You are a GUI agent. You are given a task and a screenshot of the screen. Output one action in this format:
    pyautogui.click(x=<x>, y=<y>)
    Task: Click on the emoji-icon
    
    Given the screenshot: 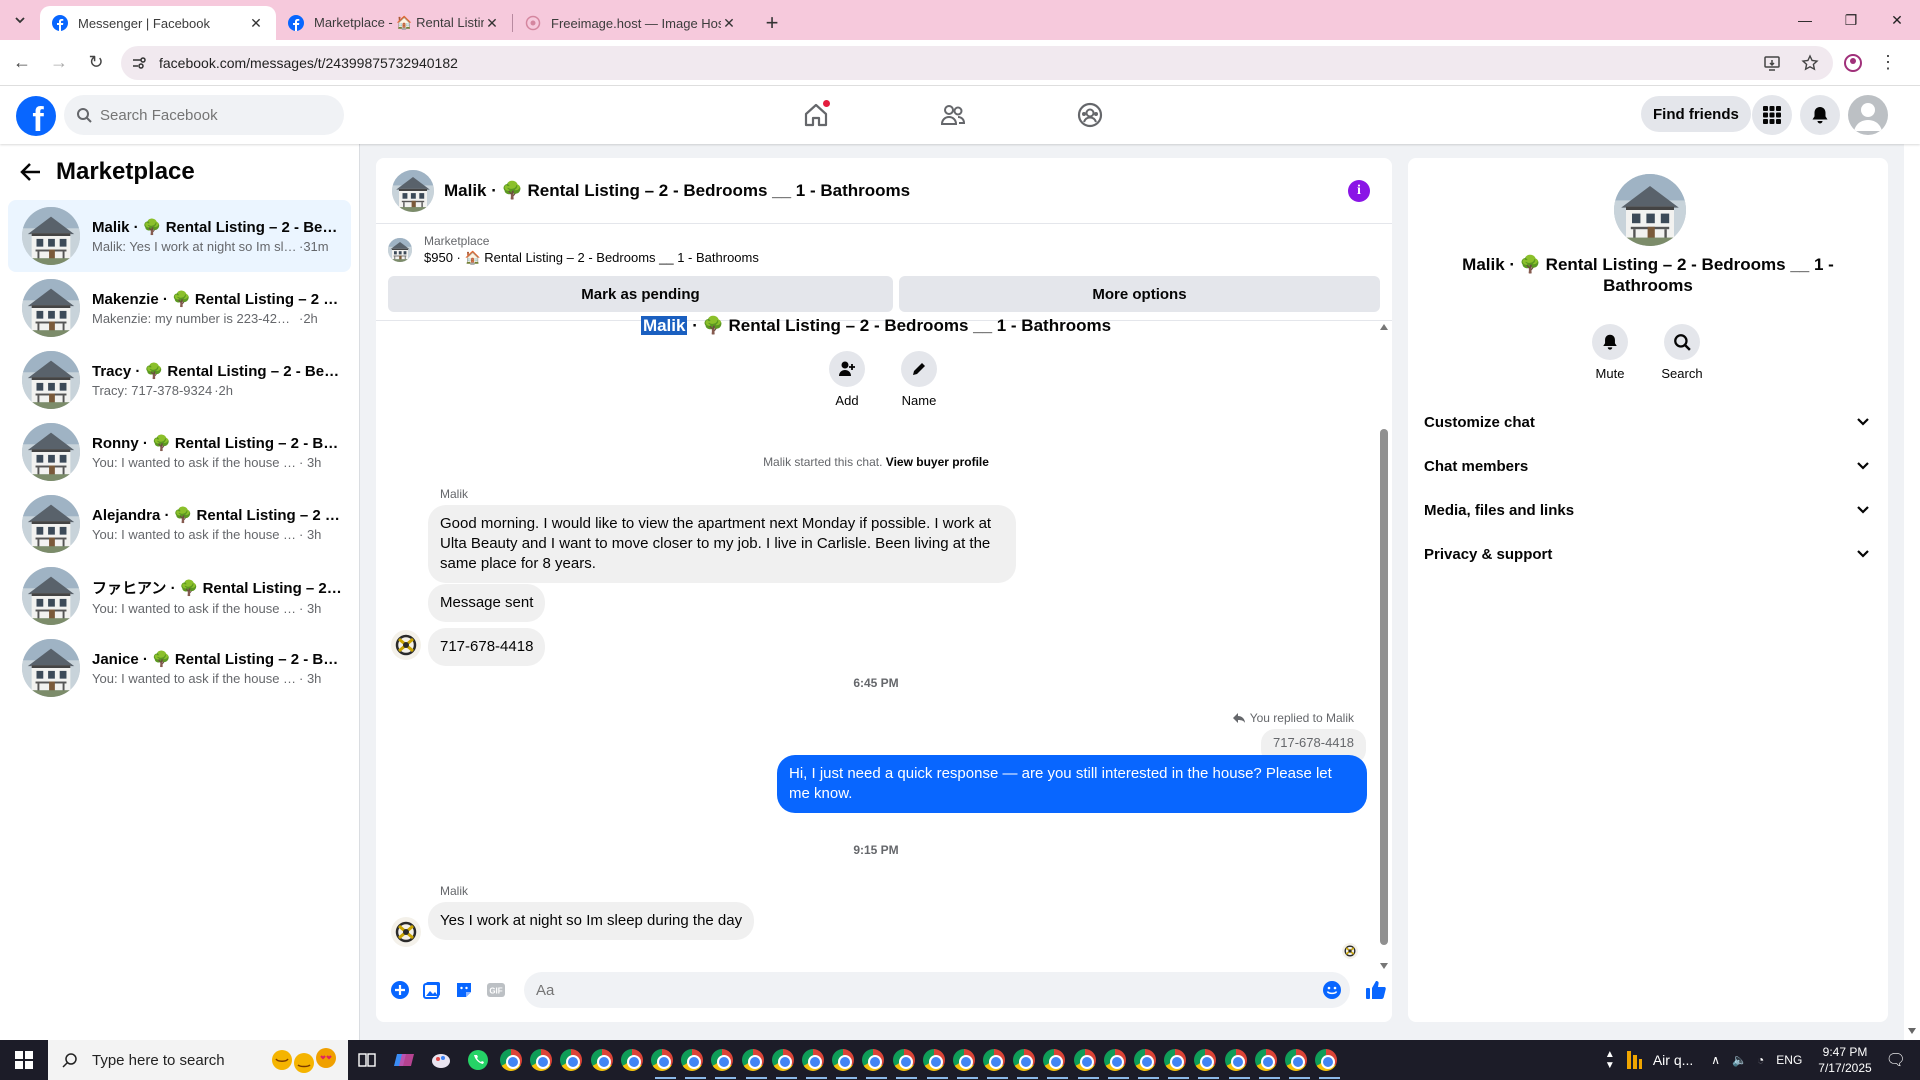 What is the action you would take?
    pyautogui.click(x=1332, y=990)
    